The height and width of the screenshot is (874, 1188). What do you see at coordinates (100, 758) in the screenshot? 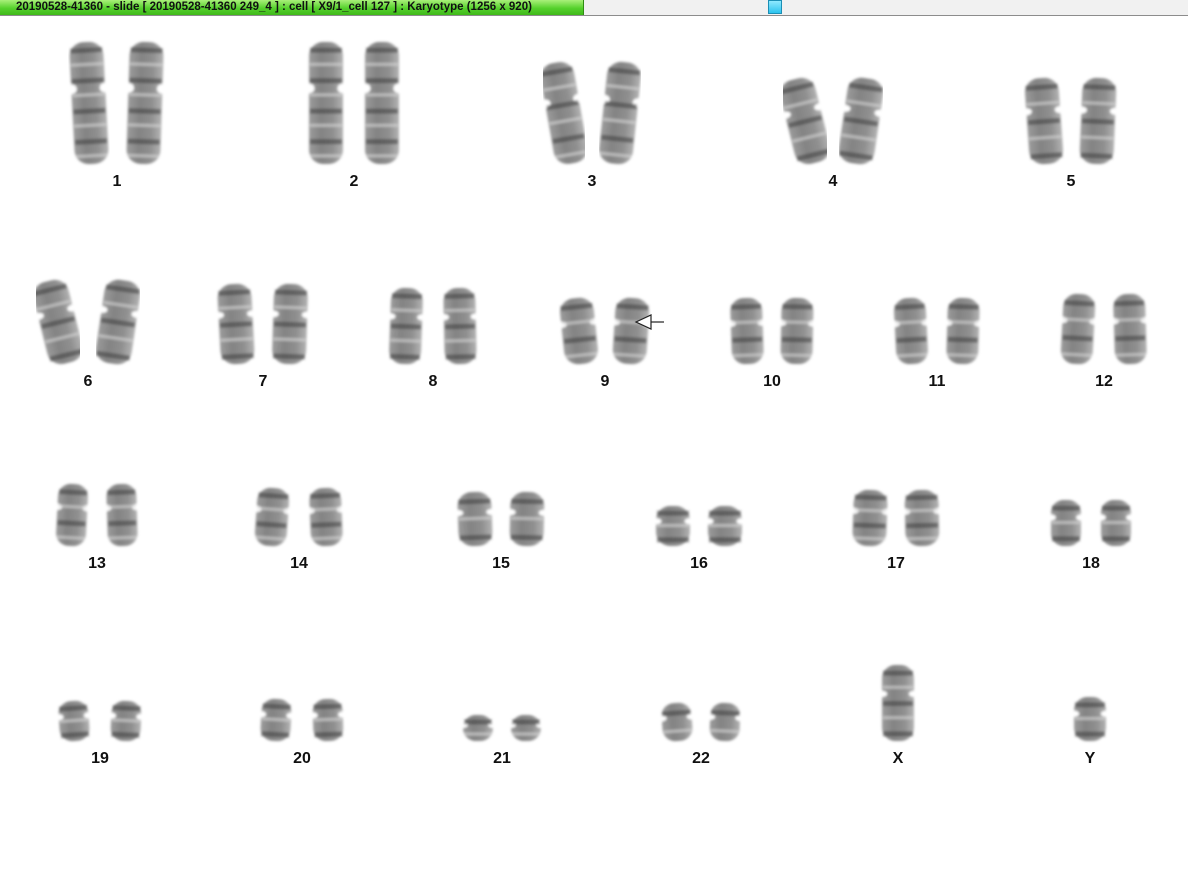
I see `chromosome-label-19: 19` at bounding box center [100, 758].